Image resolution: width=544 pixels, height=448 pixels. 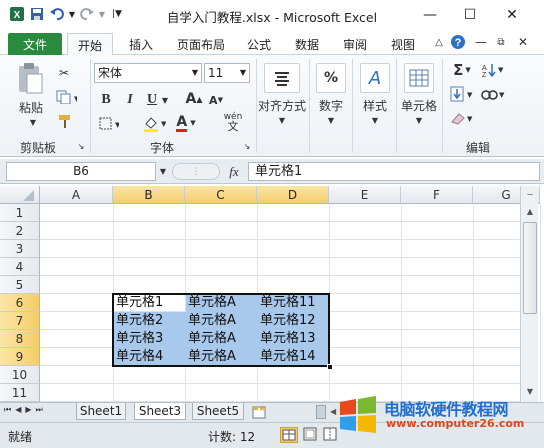 What do you see at coordinates (20, 303) in the screenshot?
I see `row-header-6: 6` at bounding box center [20, 303].